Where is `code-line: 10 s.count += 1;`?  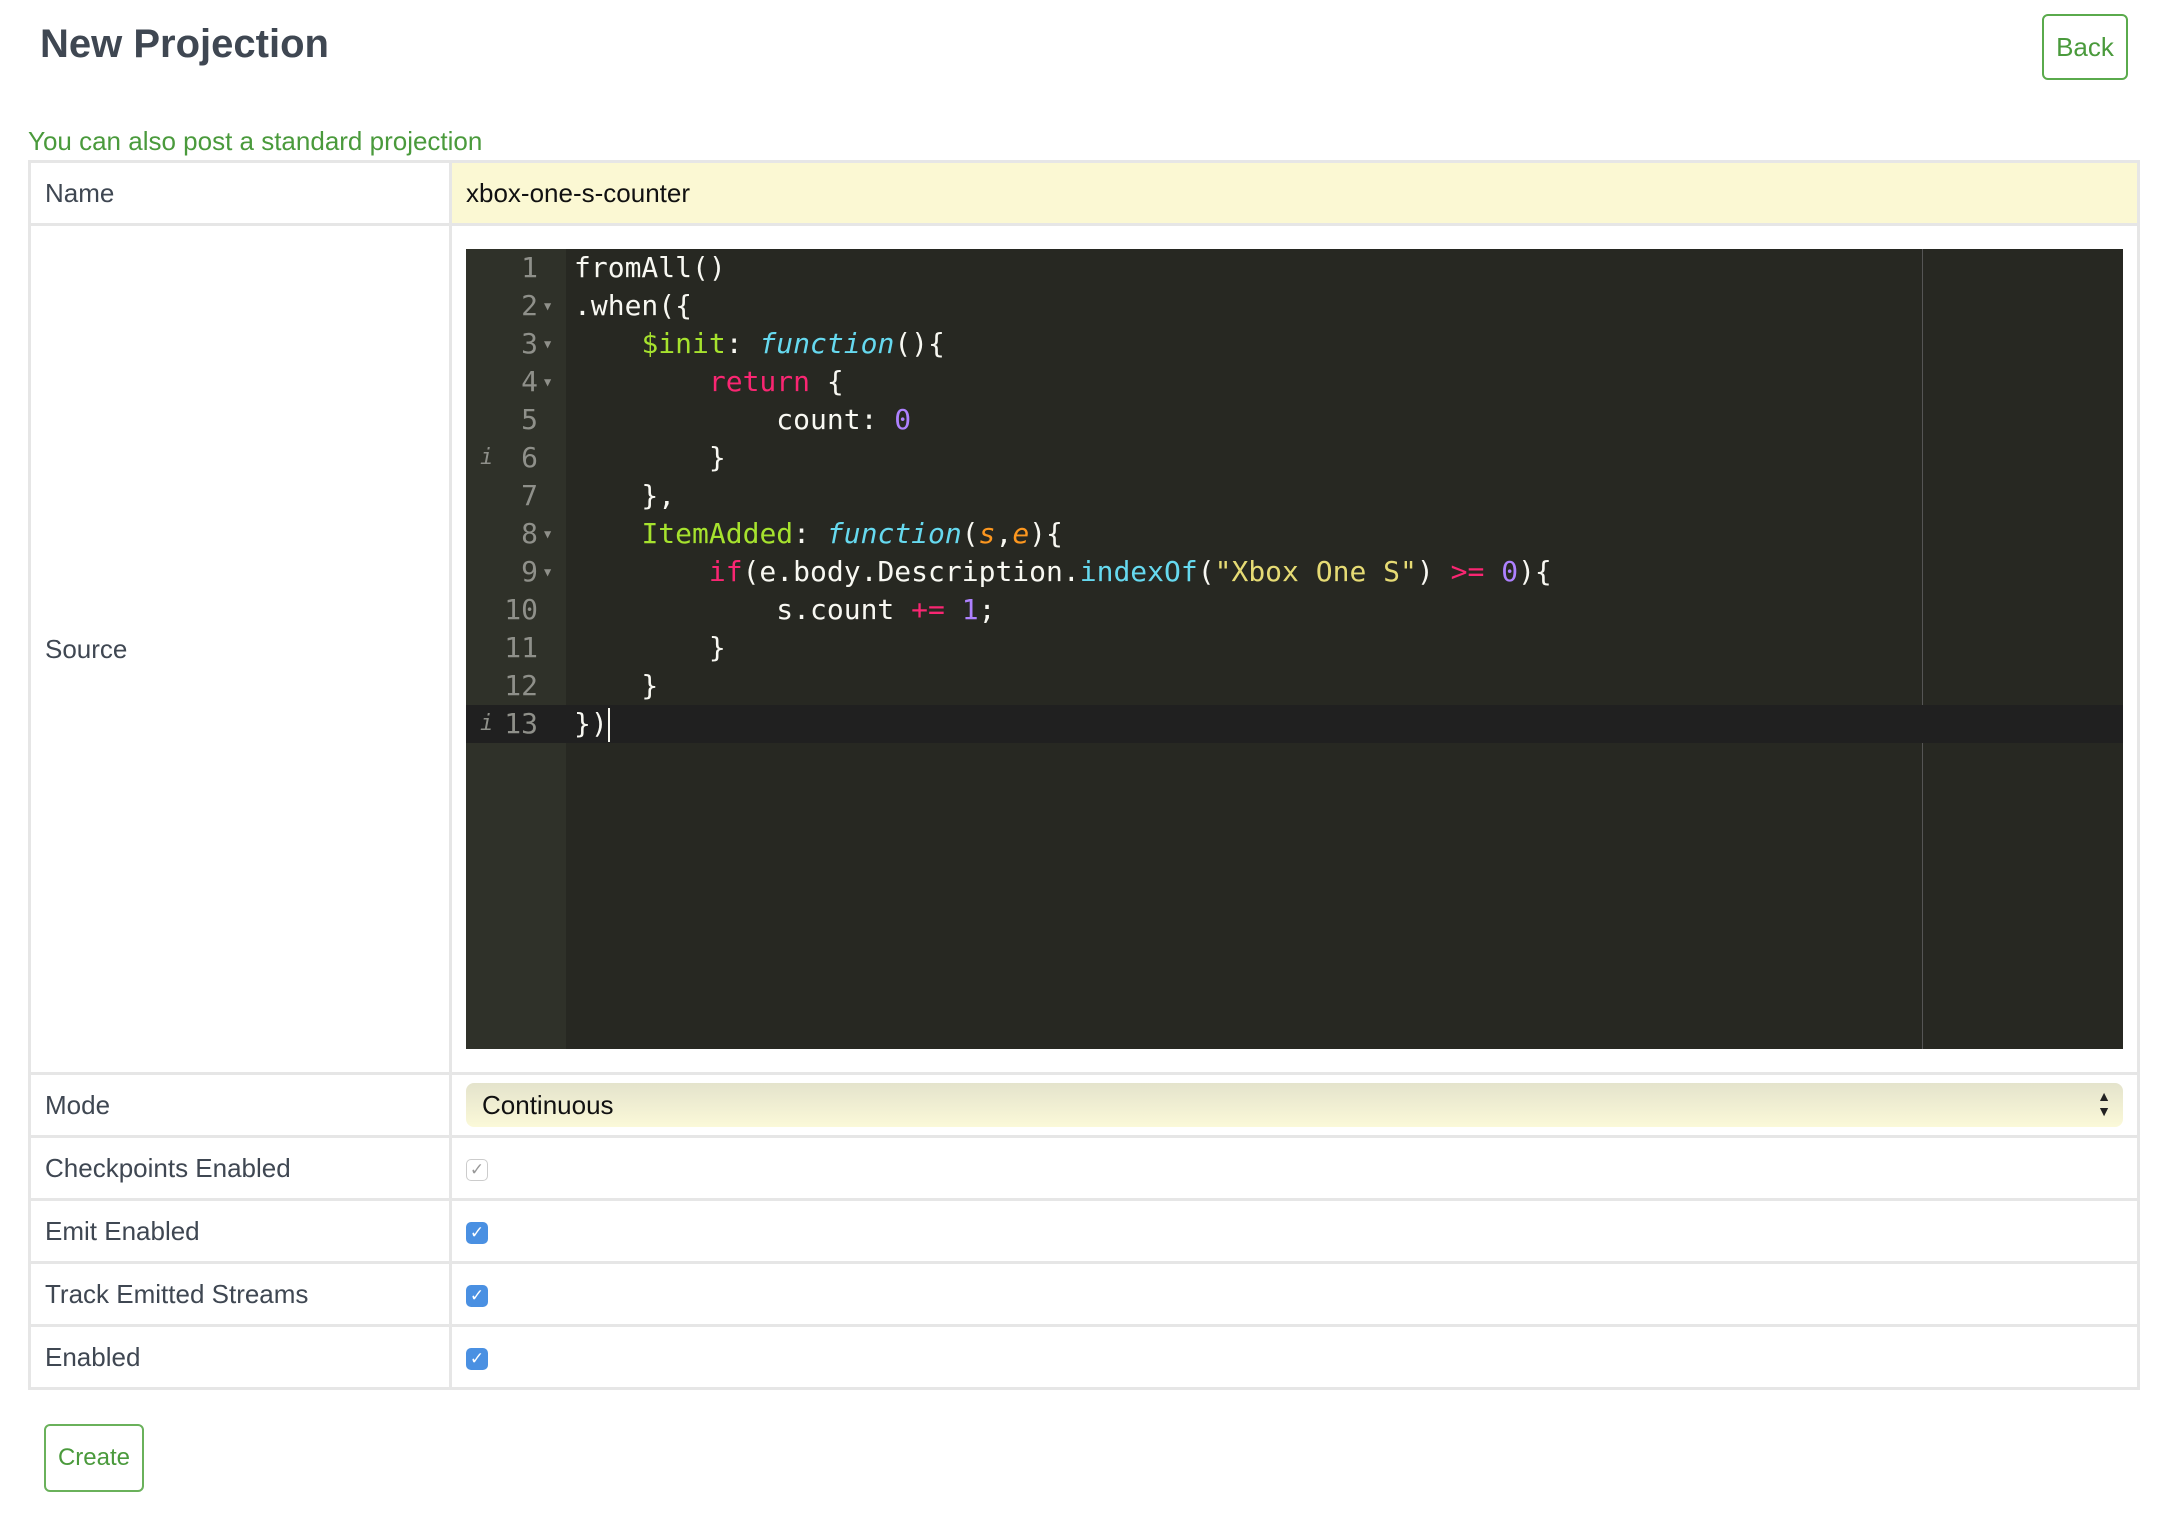
code-line: 10 s.count += 1; is located at coordinates (1294, 610).